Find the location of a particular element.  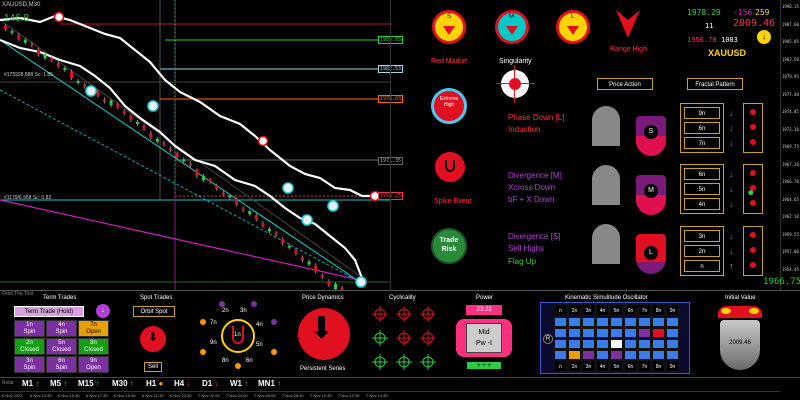

trend-line-magenta is located at coordinates (180, 240).